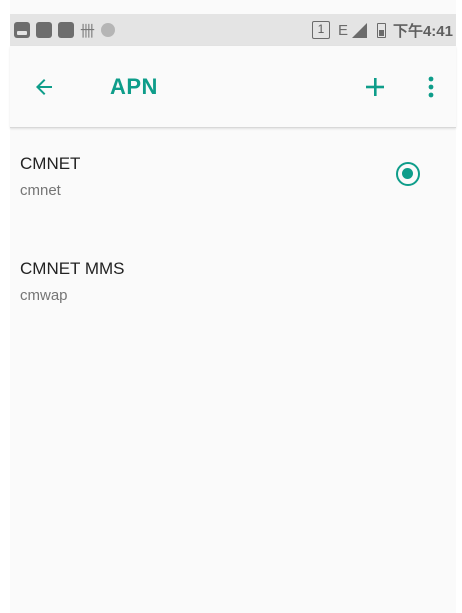  I want to click on more-vert-icon, so click(431, 87).